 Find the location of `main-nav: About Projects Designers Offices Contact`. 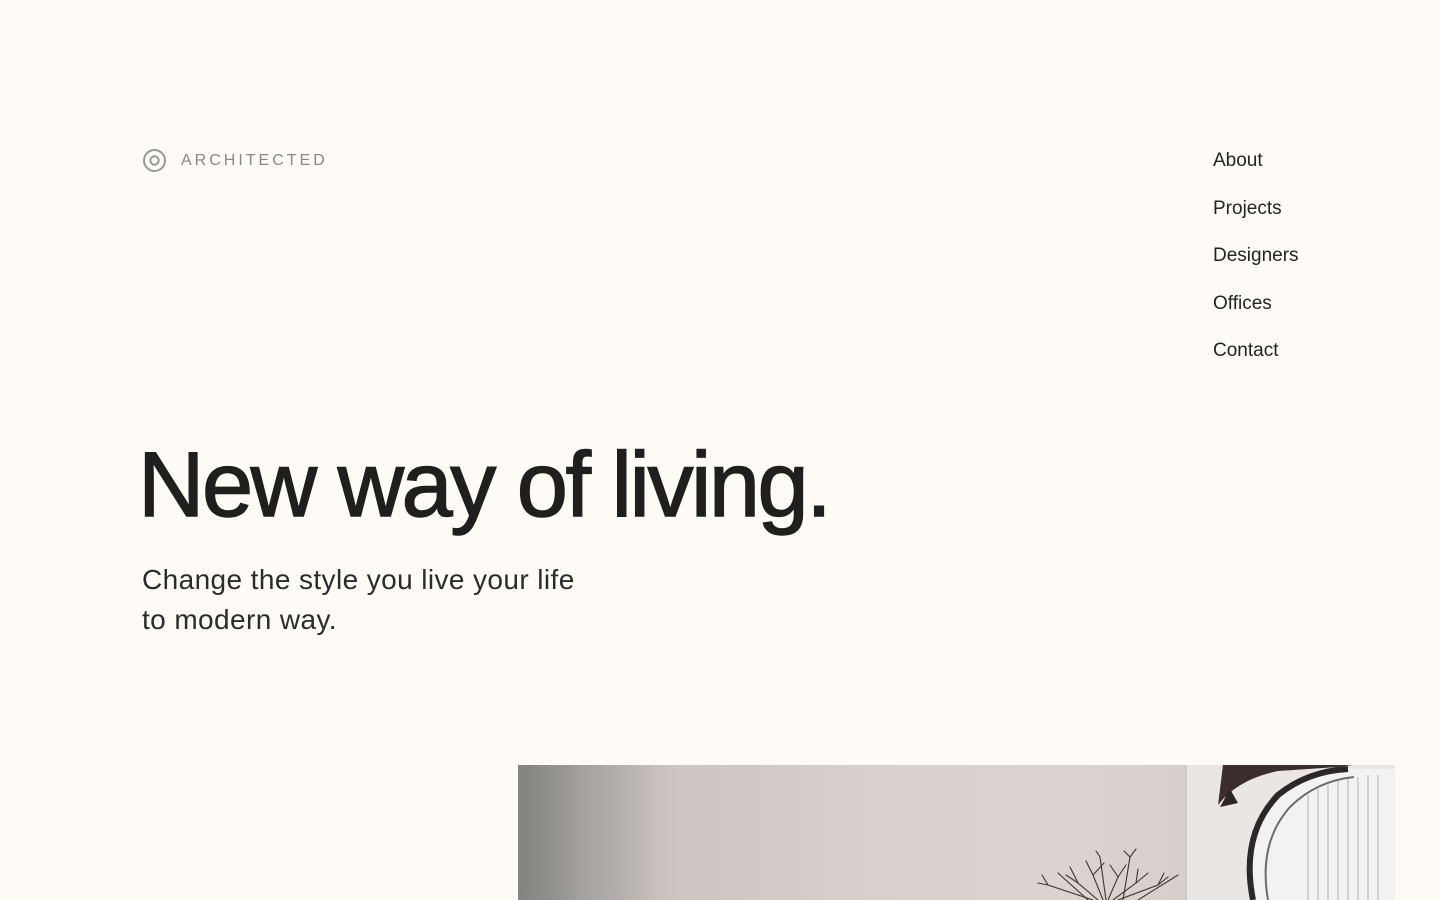

main-nav: About Projects Designers Offices Contact is located at coordinates (1256, 267).